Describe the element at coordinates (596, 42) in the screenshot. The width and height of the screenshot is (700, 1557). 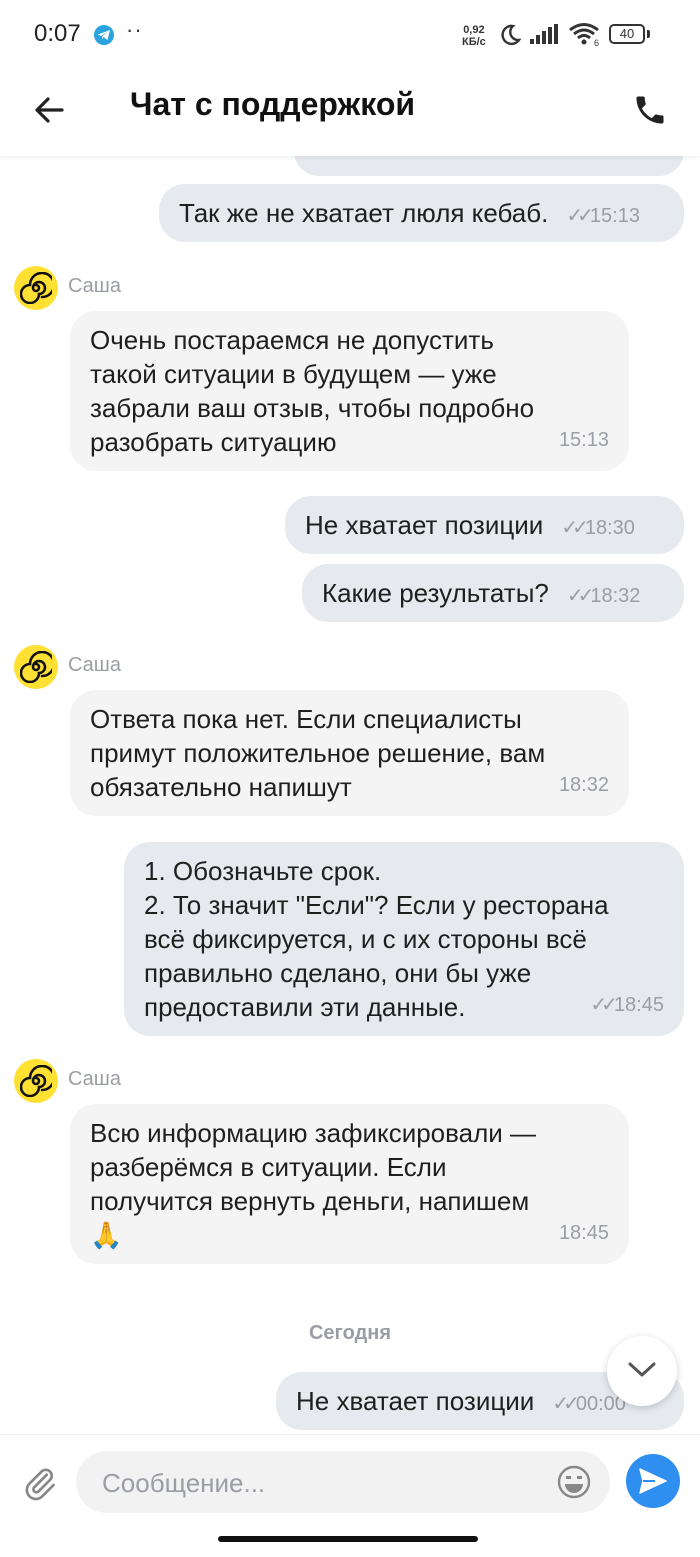
I see `svg-text: 6` at that location.